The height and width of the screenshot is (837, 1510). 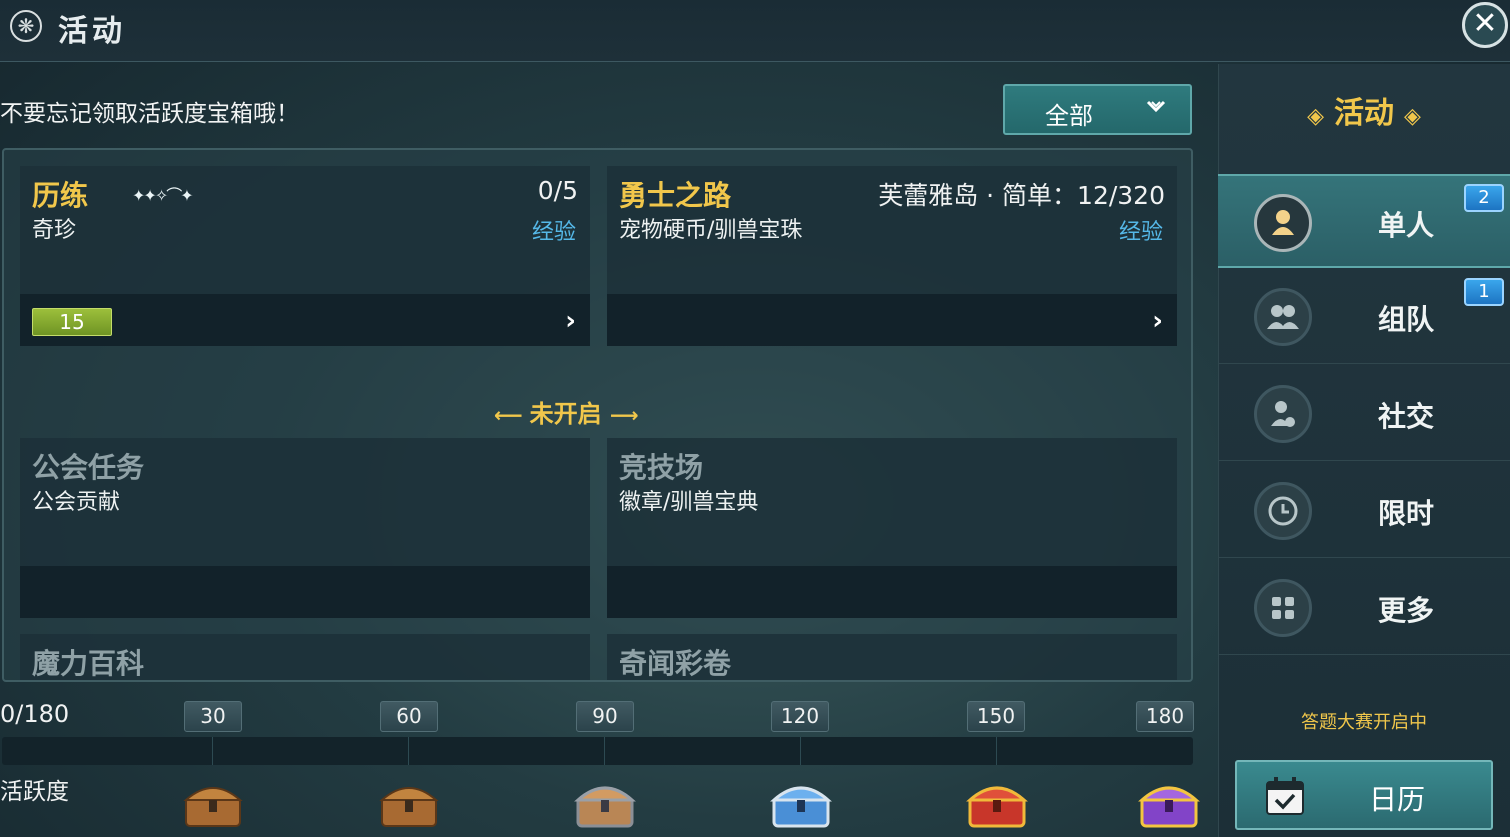 I want to click on activity-name: 魔力百科, so click(x=88, y=663).